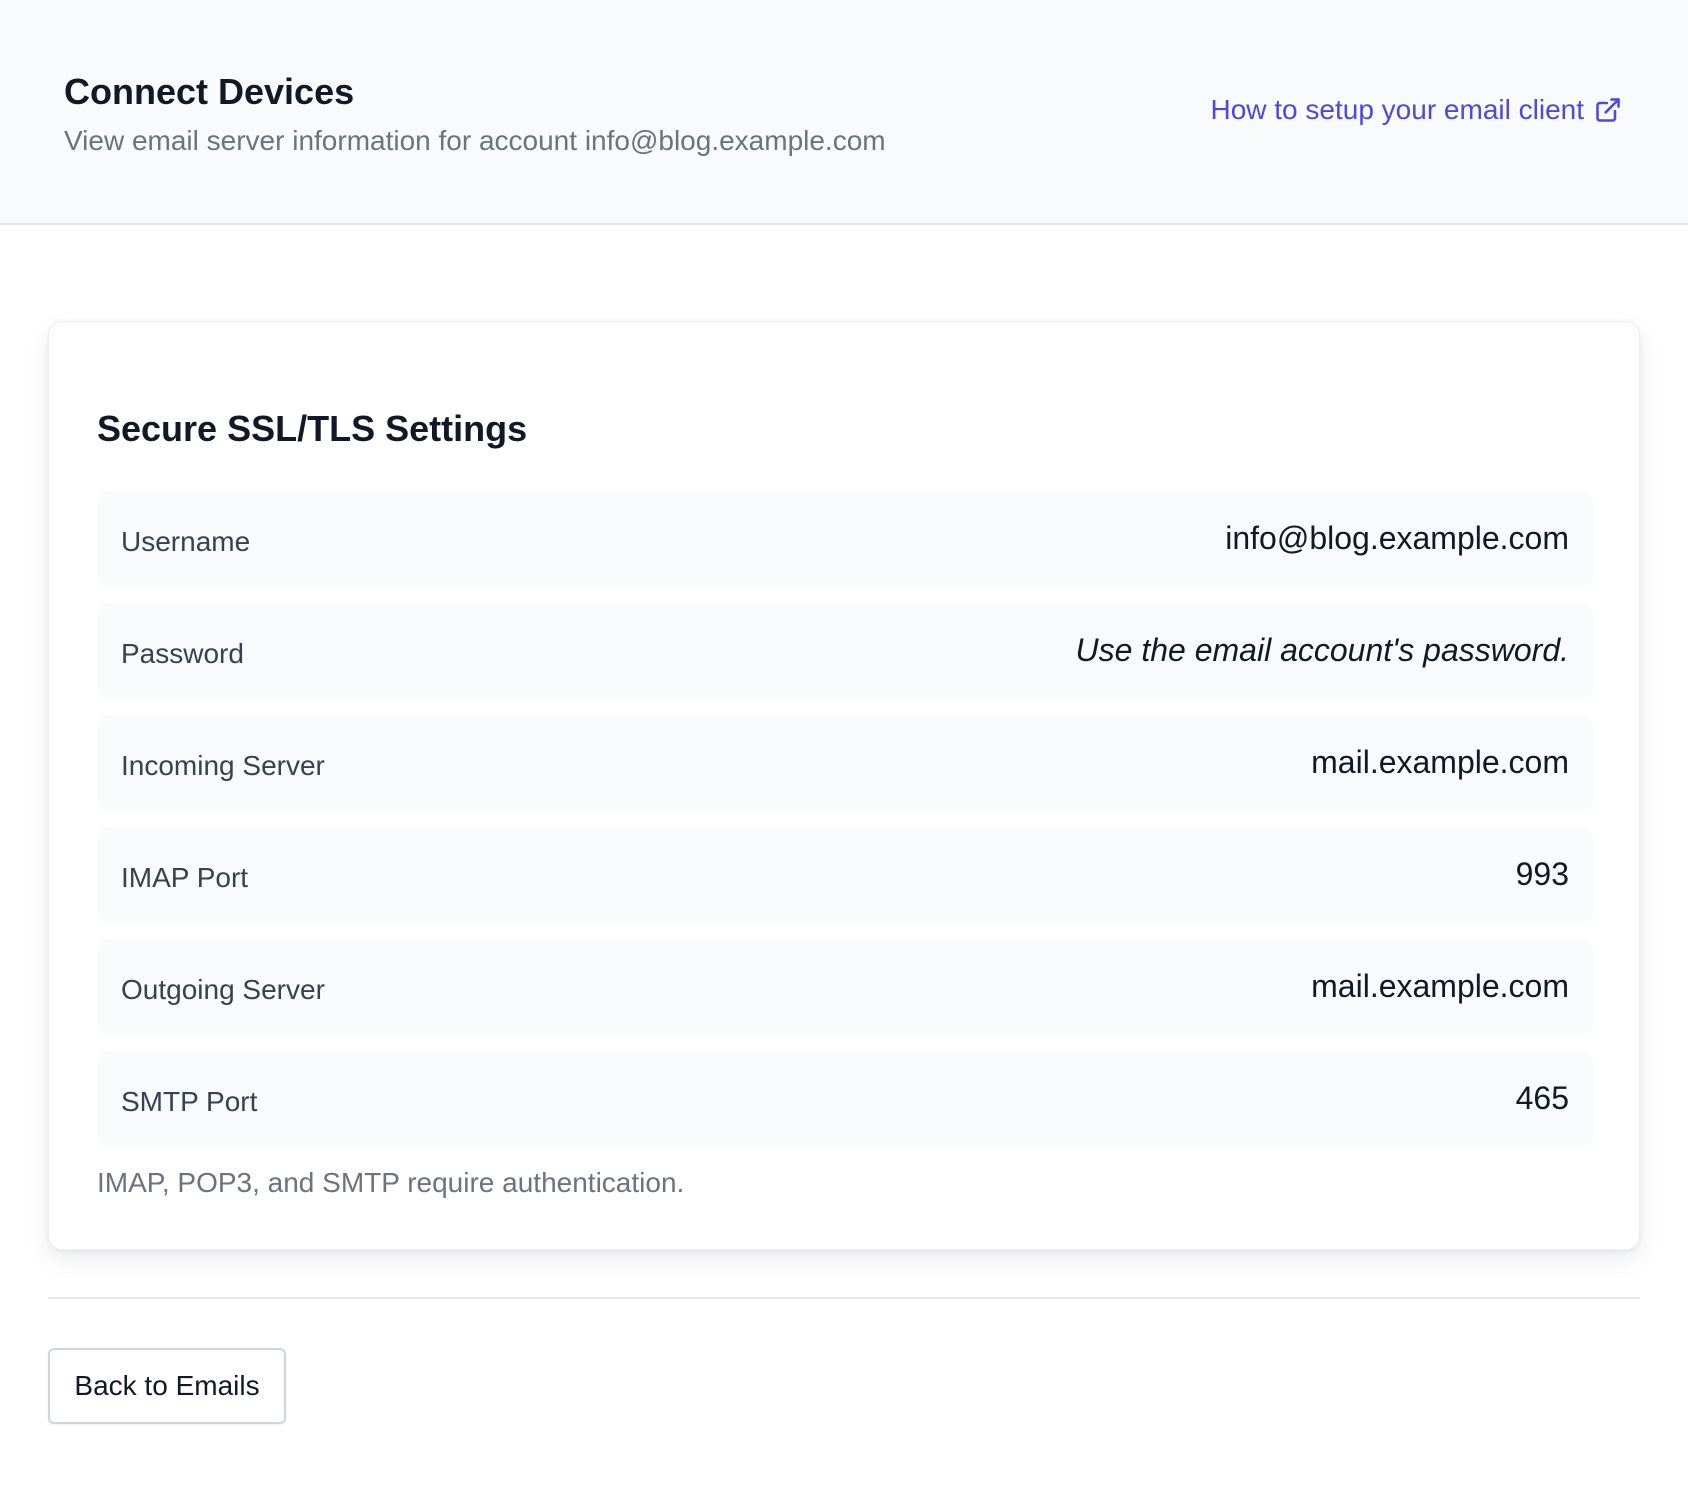 The image size is (1688, 1488). Describe the element at coordinates (185, 877) in the screenshot. I see `setting-label: IMAP Port` at that location.